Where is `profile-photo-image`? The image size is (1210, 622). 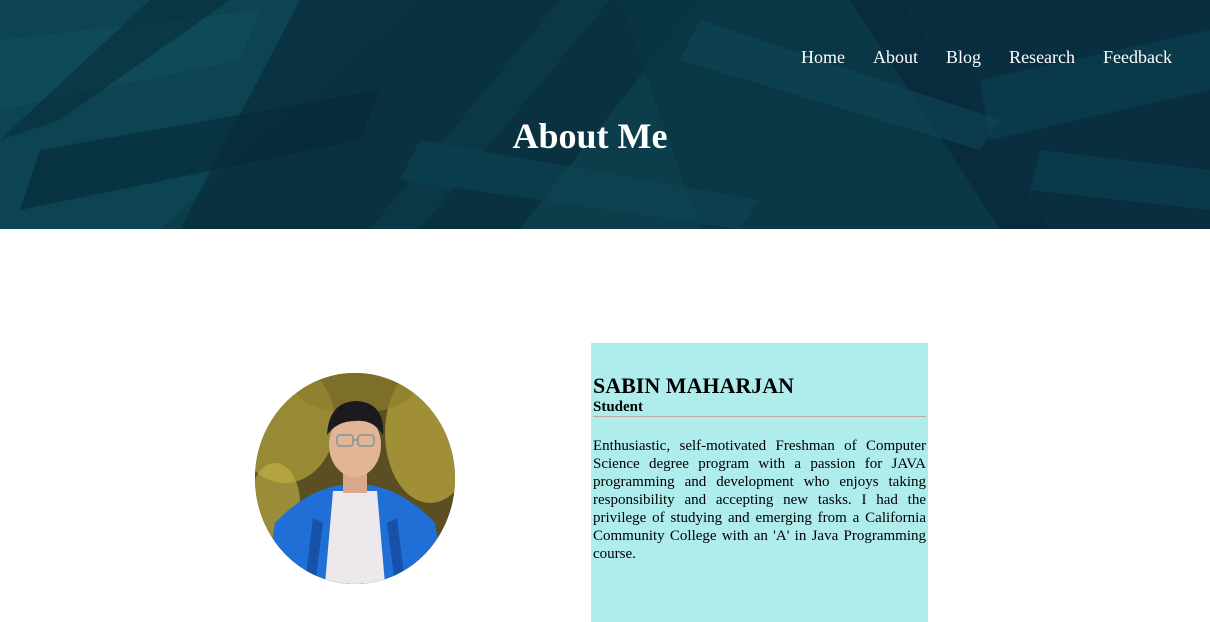
profile-photo-image is located at coordinates (355, 478).